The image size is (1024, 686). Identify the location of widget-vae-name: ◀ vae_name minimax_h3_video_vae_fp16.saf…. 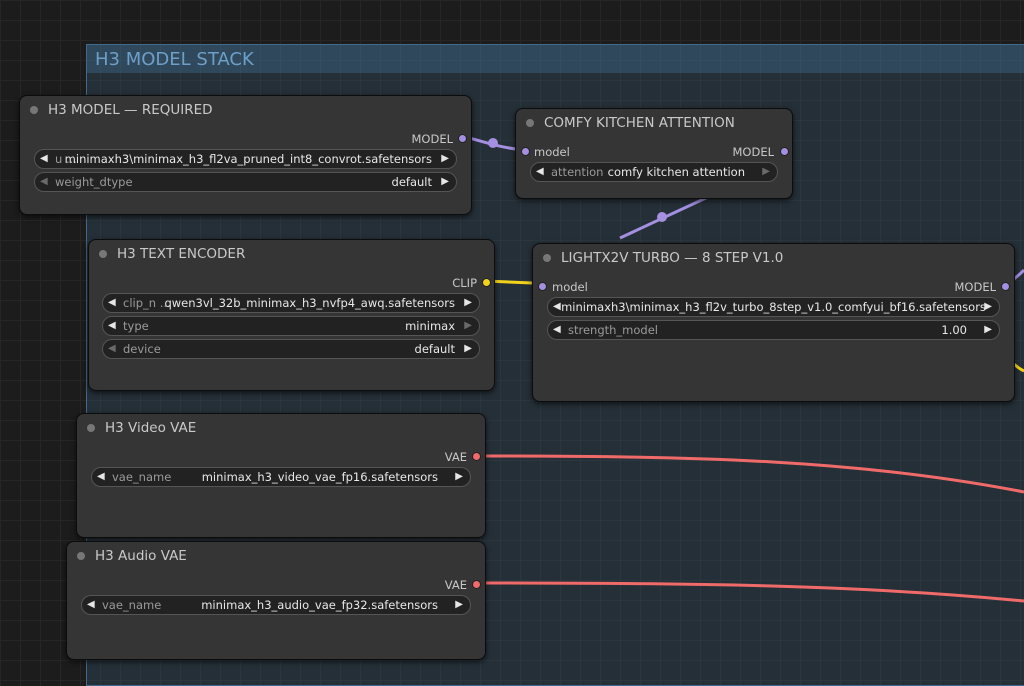
(281, 477).